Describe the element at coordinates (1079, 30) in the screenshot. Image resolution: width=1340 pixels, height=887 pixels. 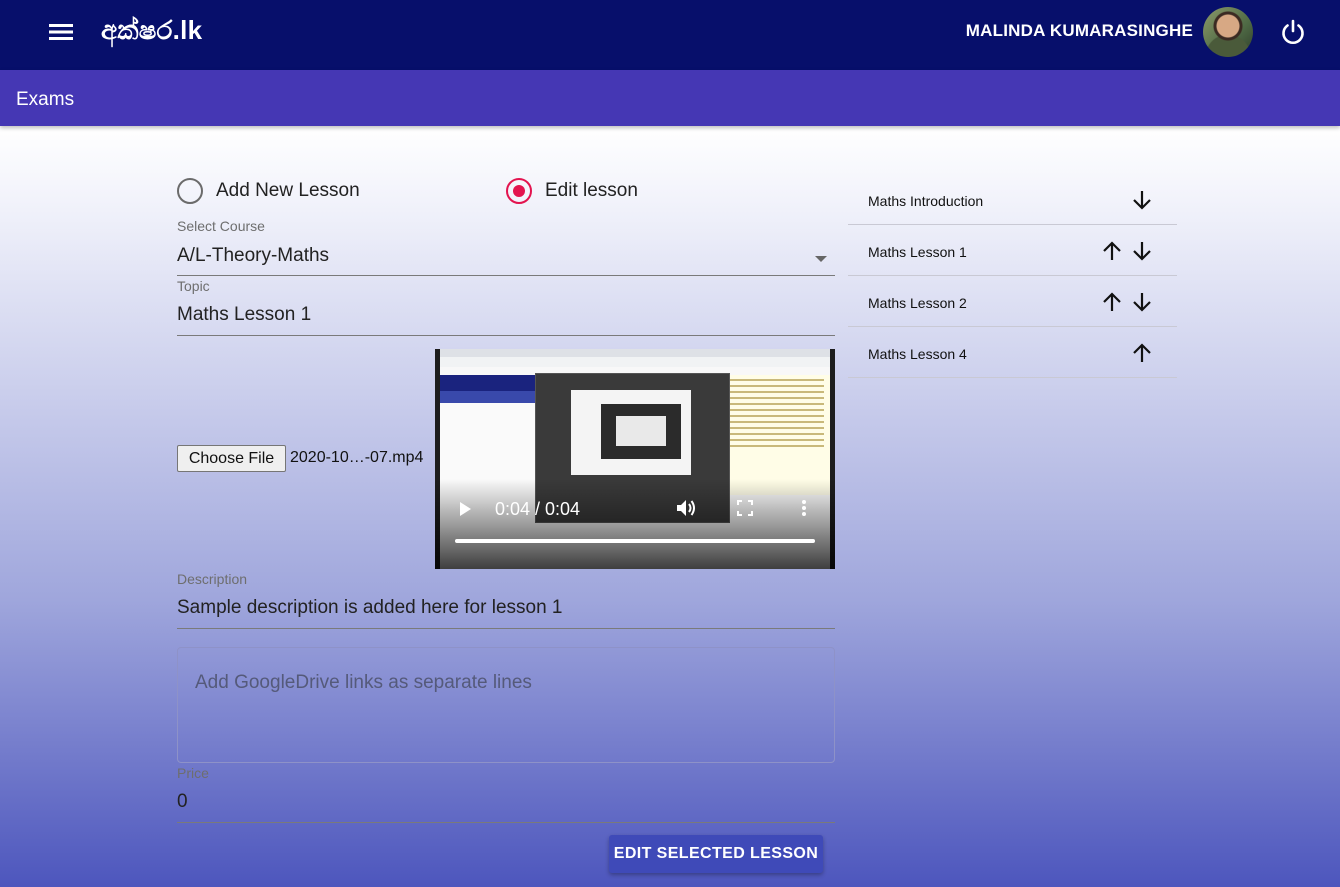
I see `user-name: MALINDA KUMARASINGHE` at that location.